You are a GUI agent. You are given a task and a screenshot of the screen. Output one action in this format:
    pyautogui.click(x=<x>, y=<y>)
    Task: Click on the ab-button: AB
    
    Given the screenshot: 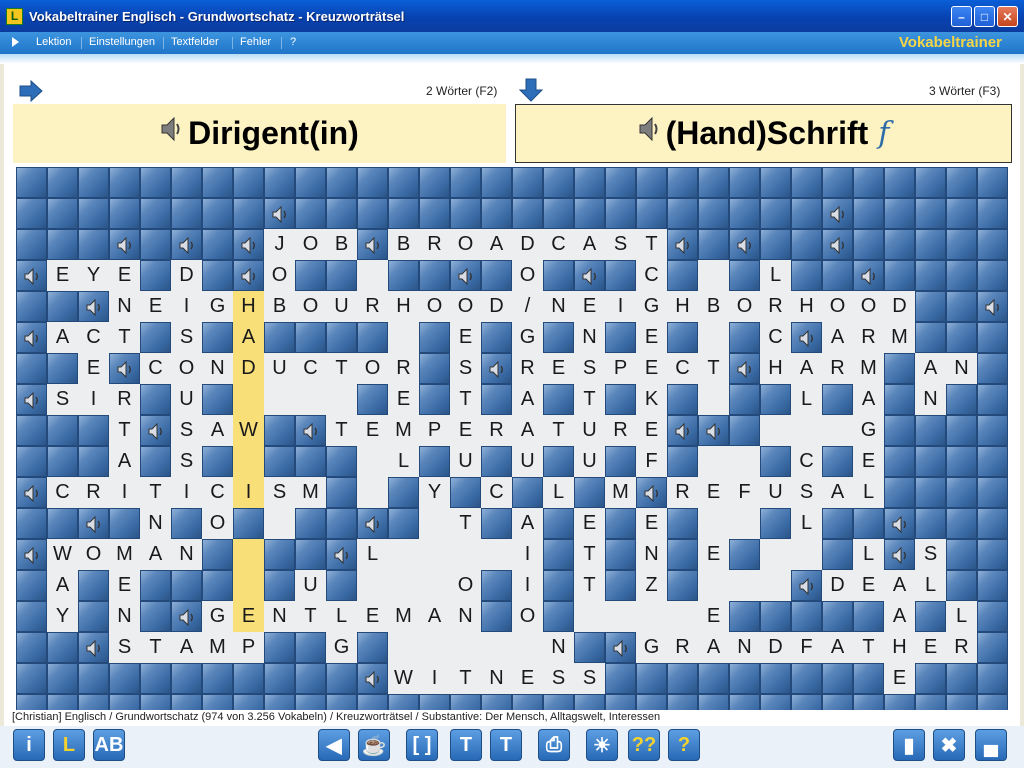 What is the action you would take?
    pyautogui.click(x=109, y=745)
    